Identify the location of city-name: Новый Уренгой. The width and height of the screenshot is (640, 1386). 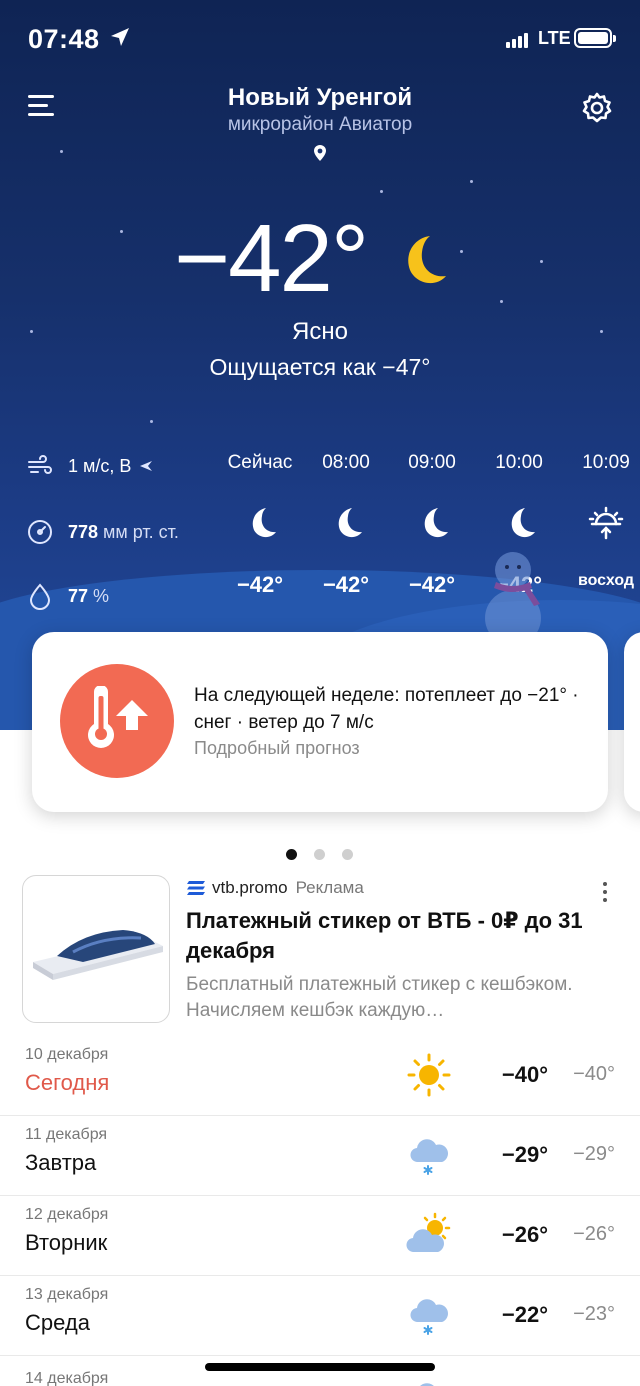
(320, 98).